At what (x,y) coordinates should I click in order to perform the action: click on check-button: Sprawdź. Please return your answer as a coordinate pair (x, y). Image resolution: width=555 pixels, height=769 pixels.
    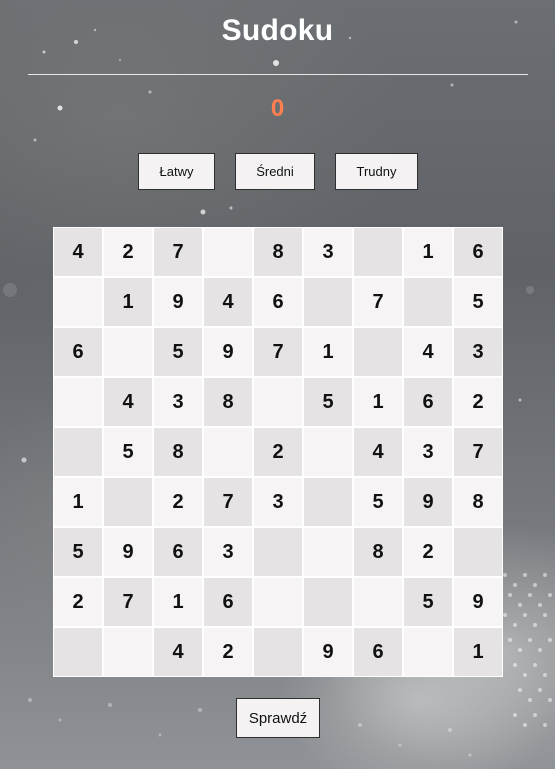
    Looking at the image, I should click on (278, 718).